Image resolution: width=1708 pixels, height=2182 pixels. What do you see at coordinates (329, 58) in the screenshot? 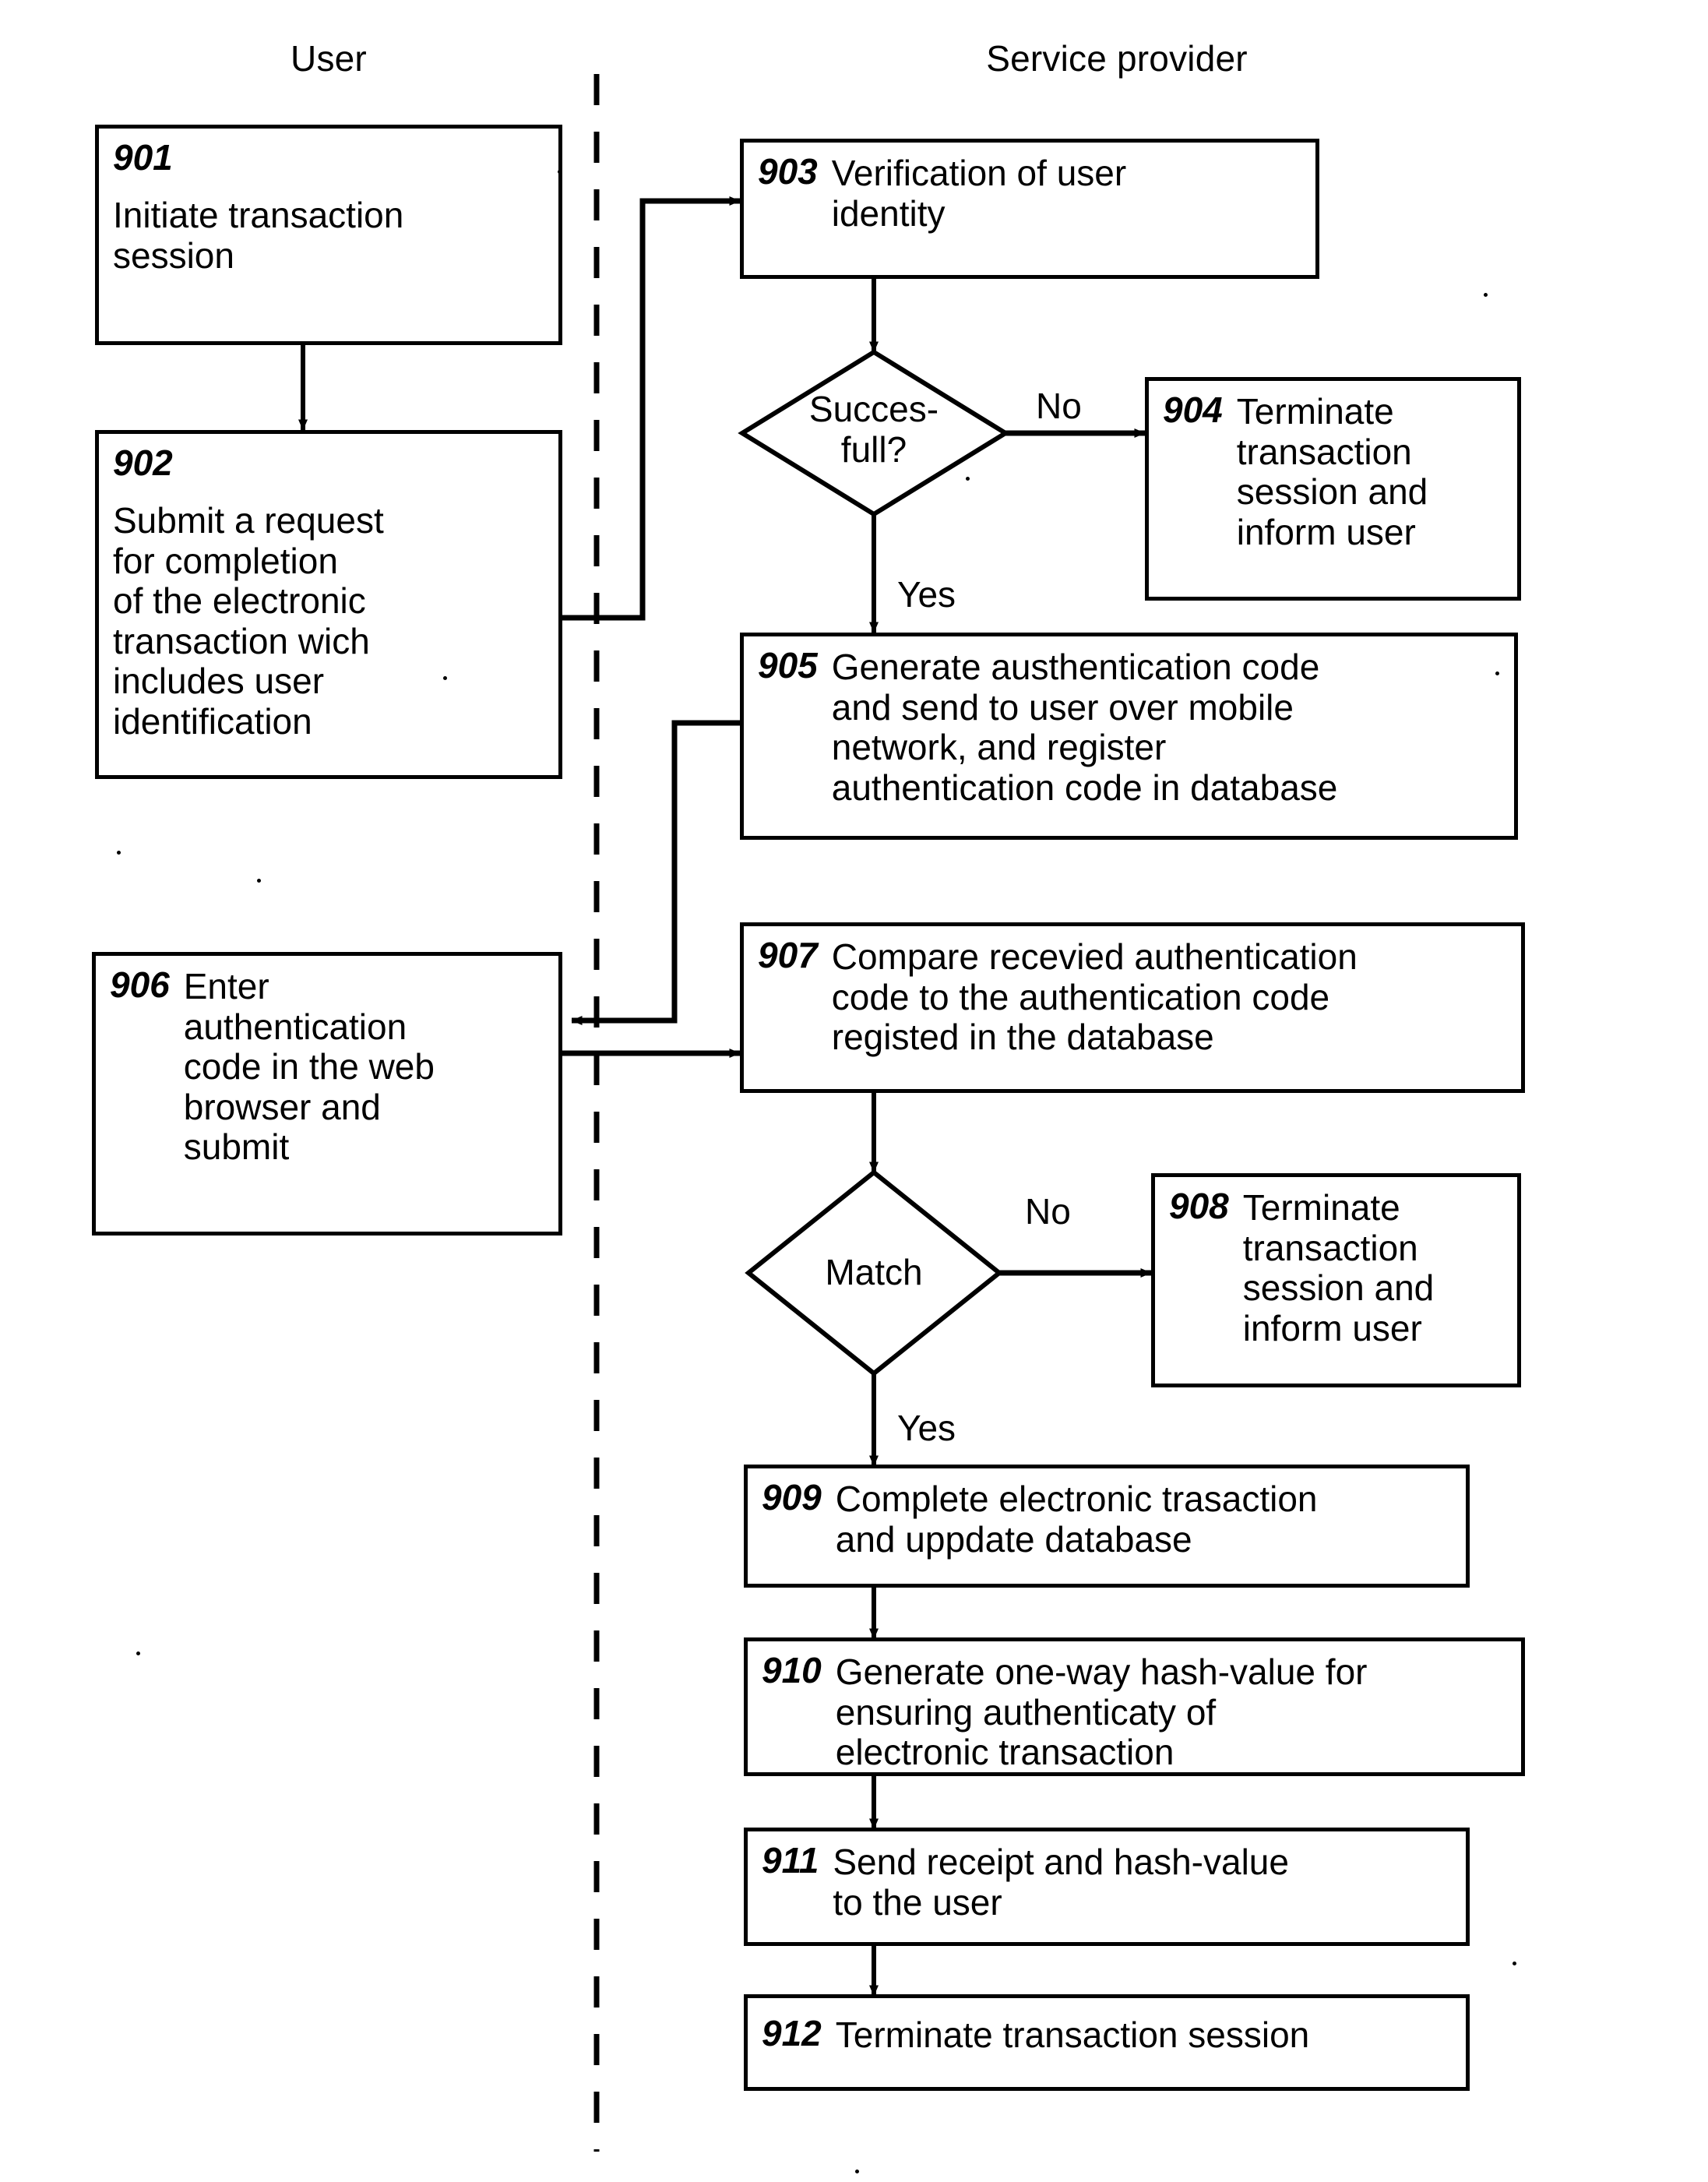
I see `lane-title-user: User` at bounding box center [329, 58].